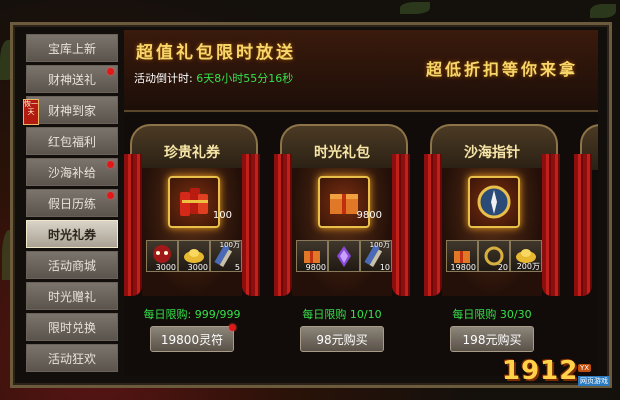  Describe the element at coordinates (342, 153) in the screenshot. I see `card-title: 时光礼包` at that location.